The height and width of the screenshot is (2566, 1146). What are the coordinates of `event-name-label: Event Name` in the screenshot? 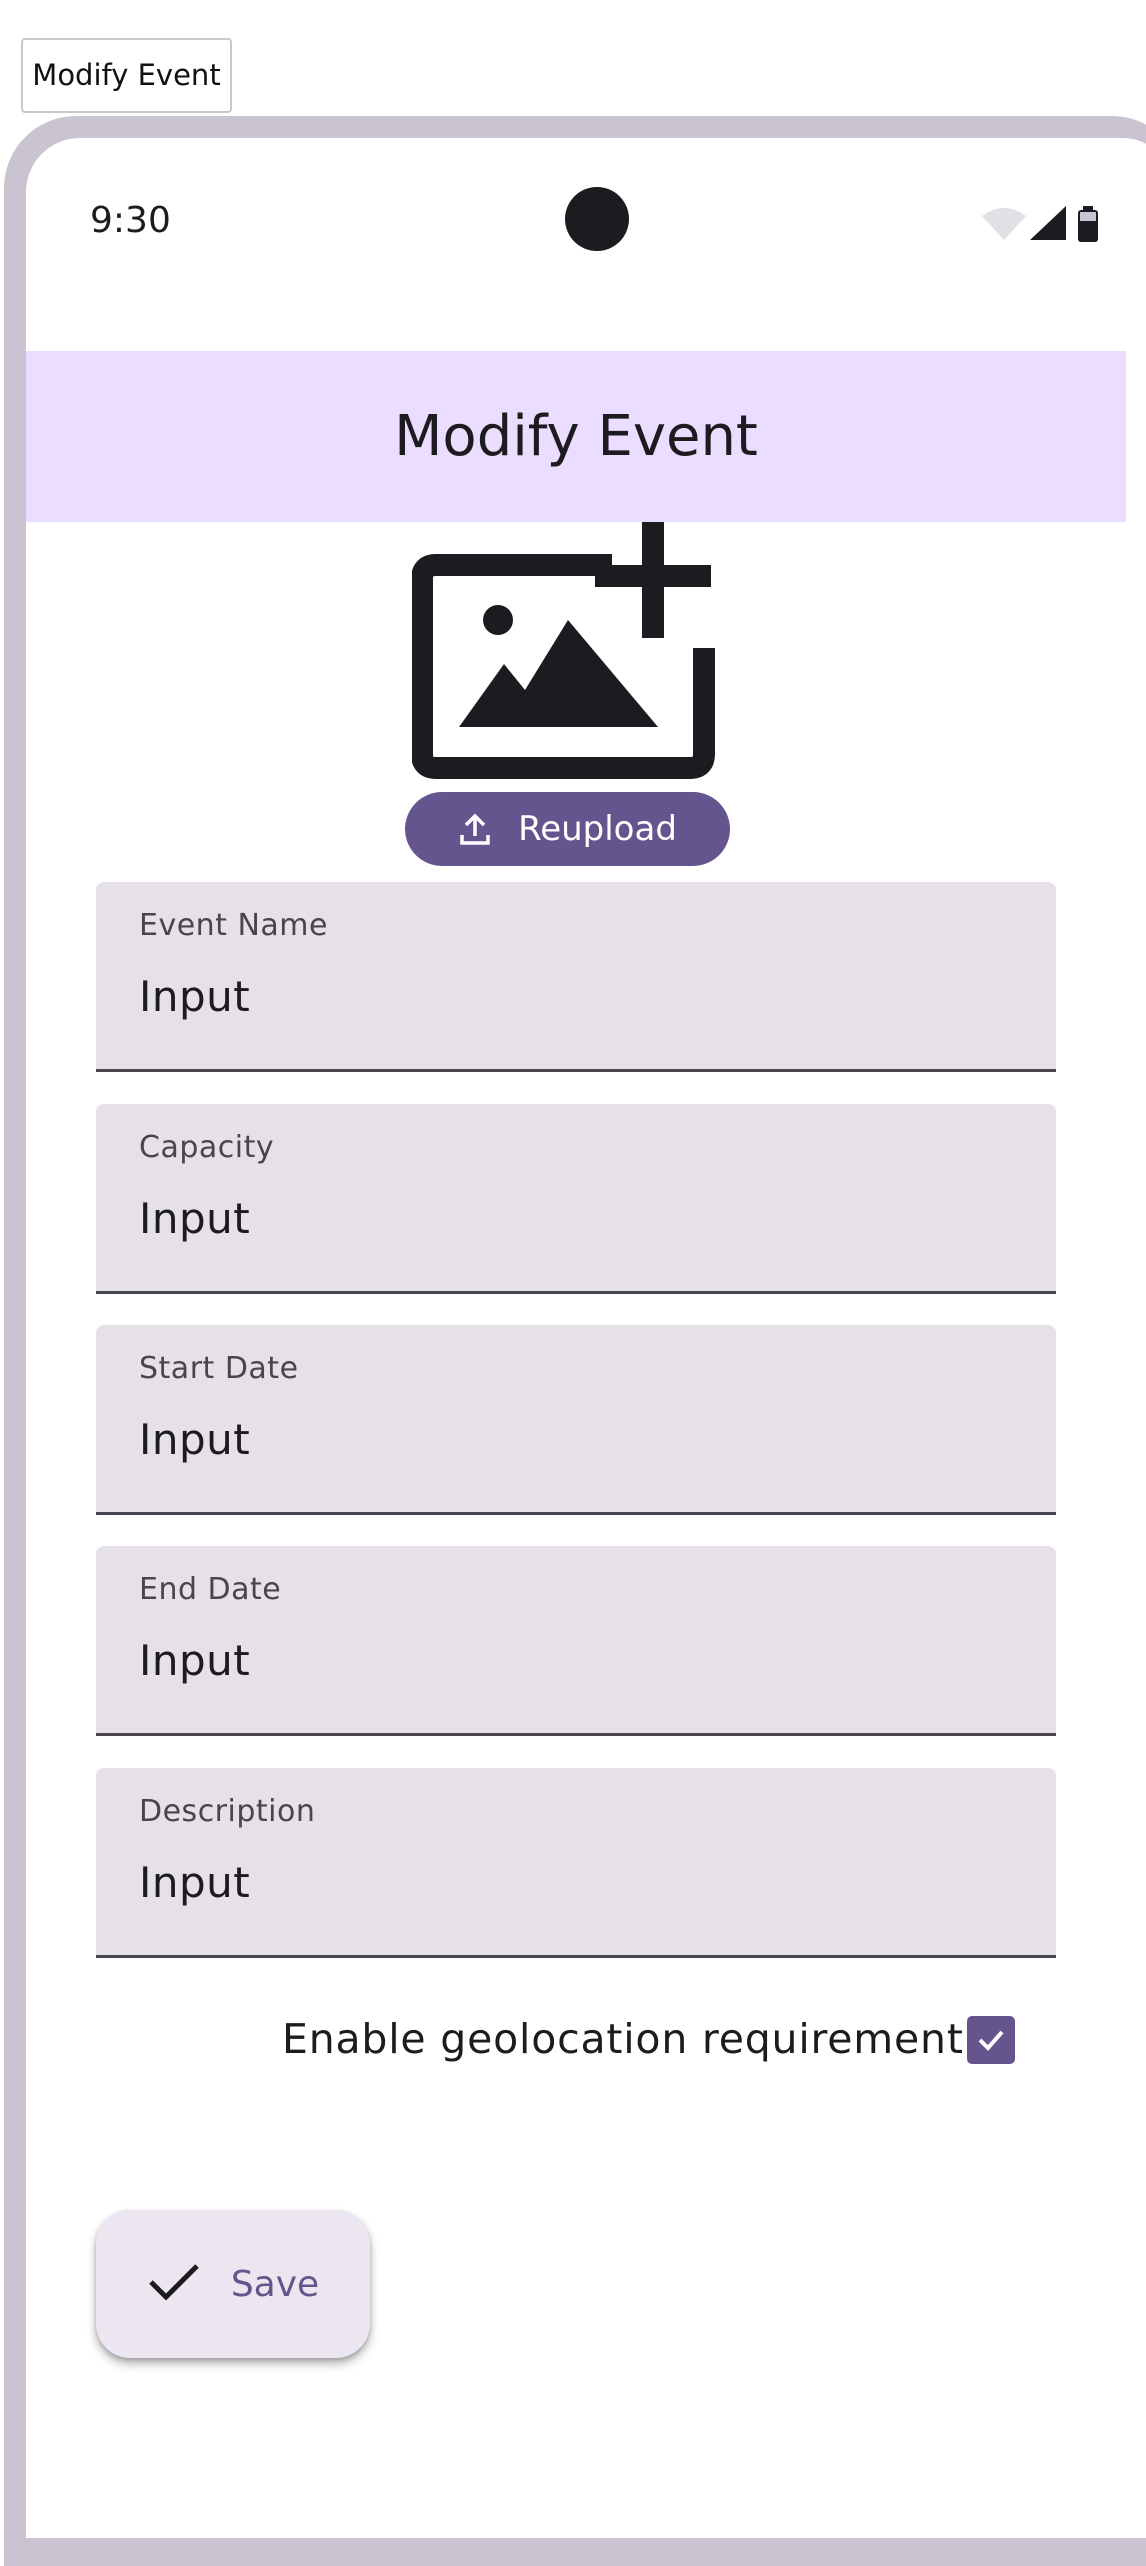 It's located at (233, 925).